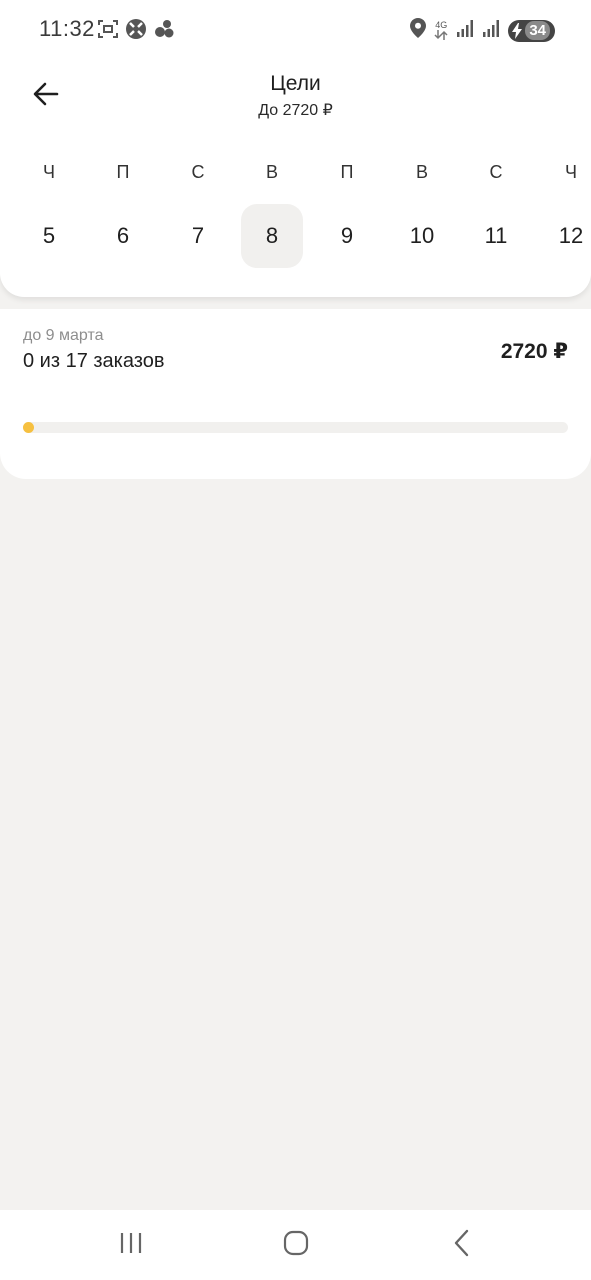 This screenshot has width=591, height=1280. What do you see at coordinates (537, 30) in the screenshot?
I see `battery-level: 34` at bounding box center [537, 30].